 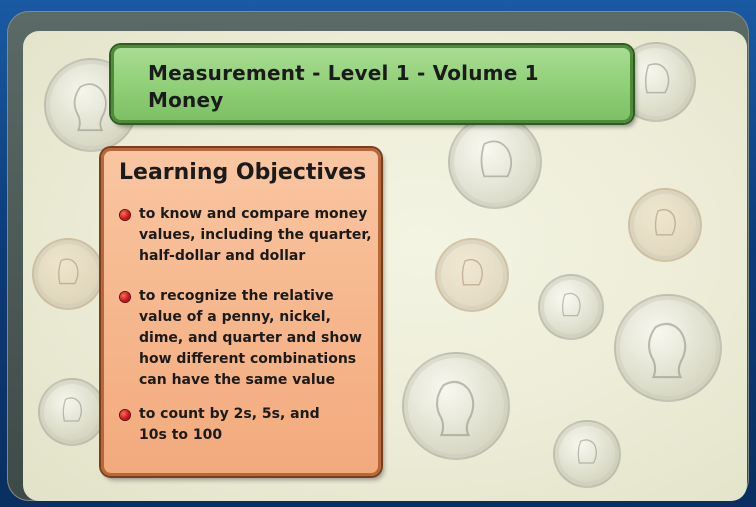 I want to click on objective-line: to count by 2s, 5s, and, so click(x=229, y=414).